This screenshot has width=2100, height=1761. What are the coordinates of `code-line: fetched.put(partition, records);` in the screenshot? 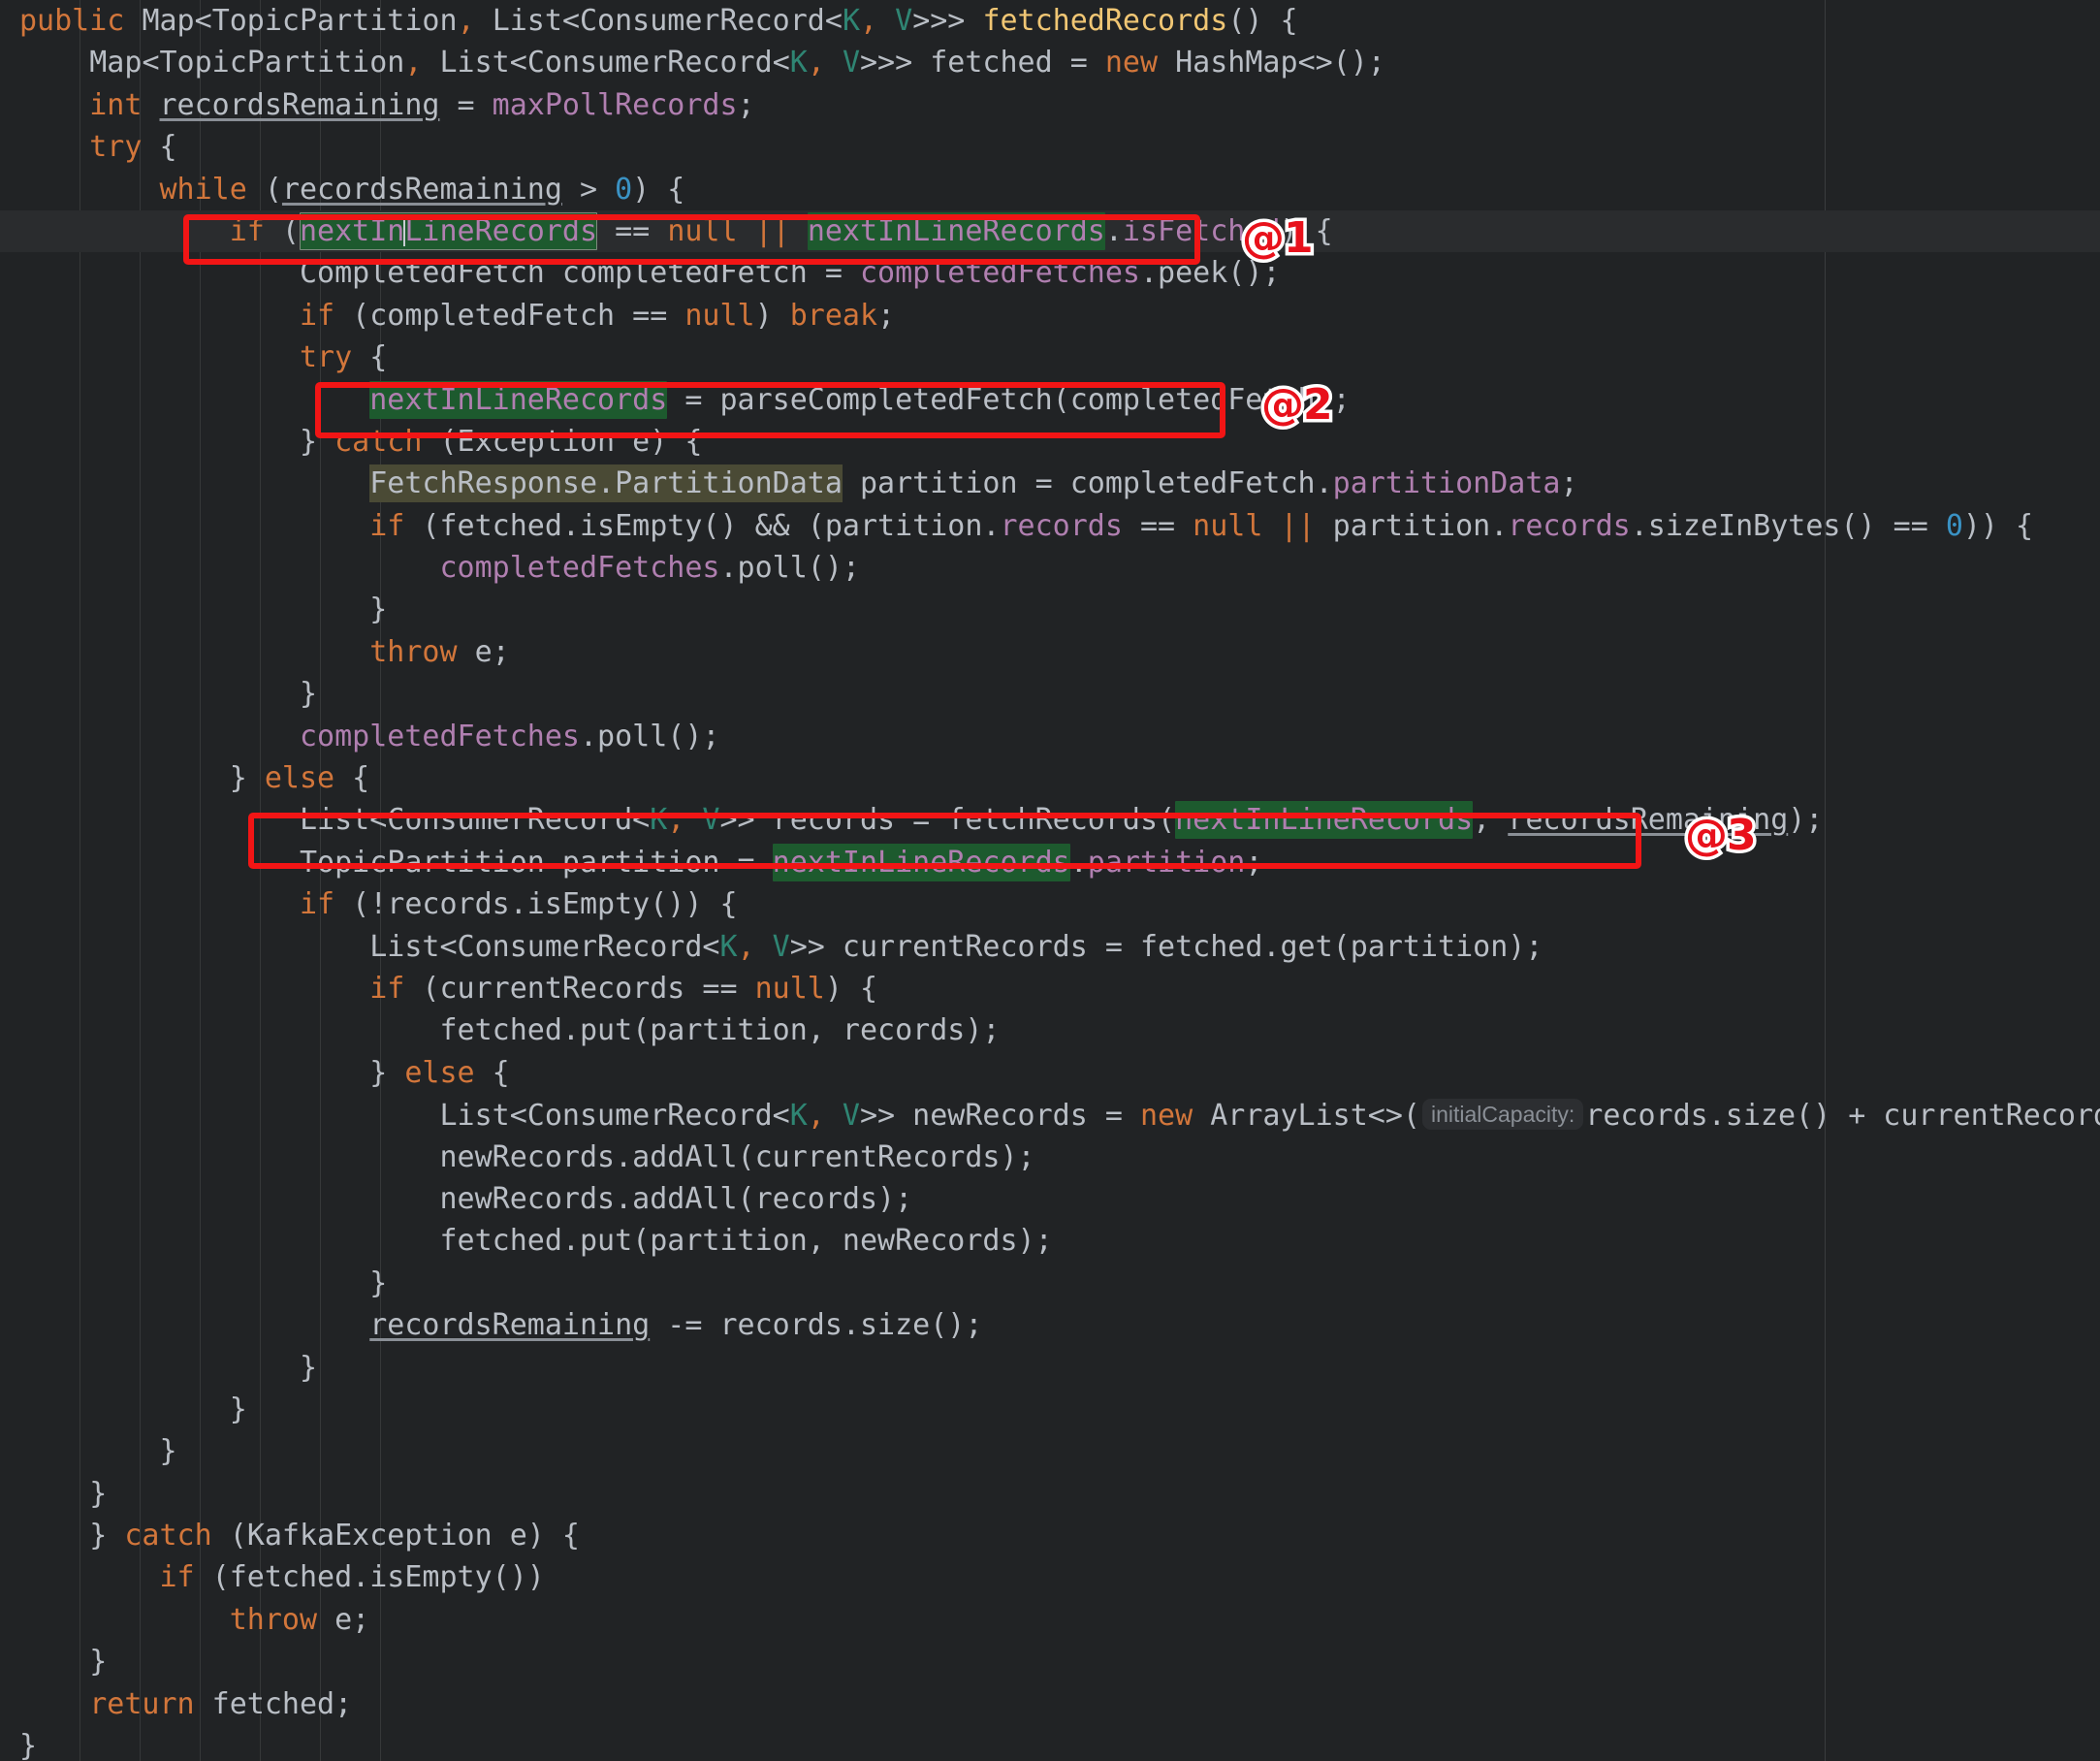 It's located at (1050, 1030).